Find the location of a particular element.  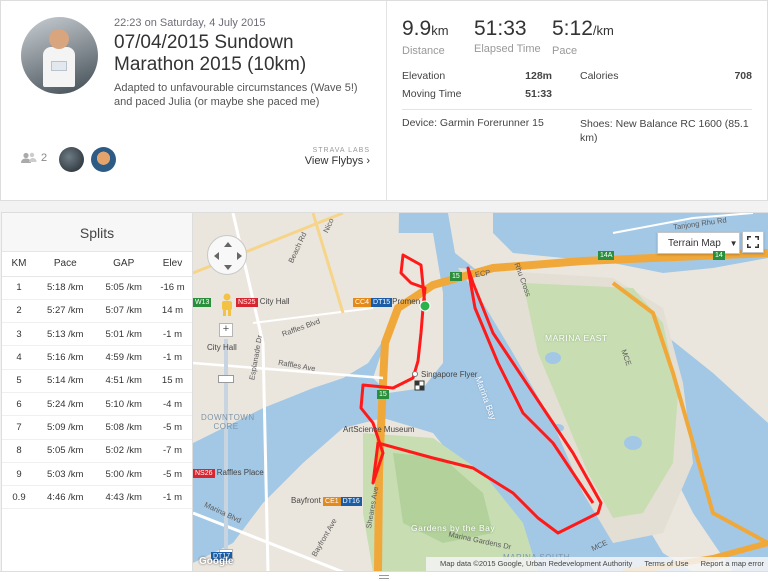

split-km: 1 is located at coordinates (19, 288).